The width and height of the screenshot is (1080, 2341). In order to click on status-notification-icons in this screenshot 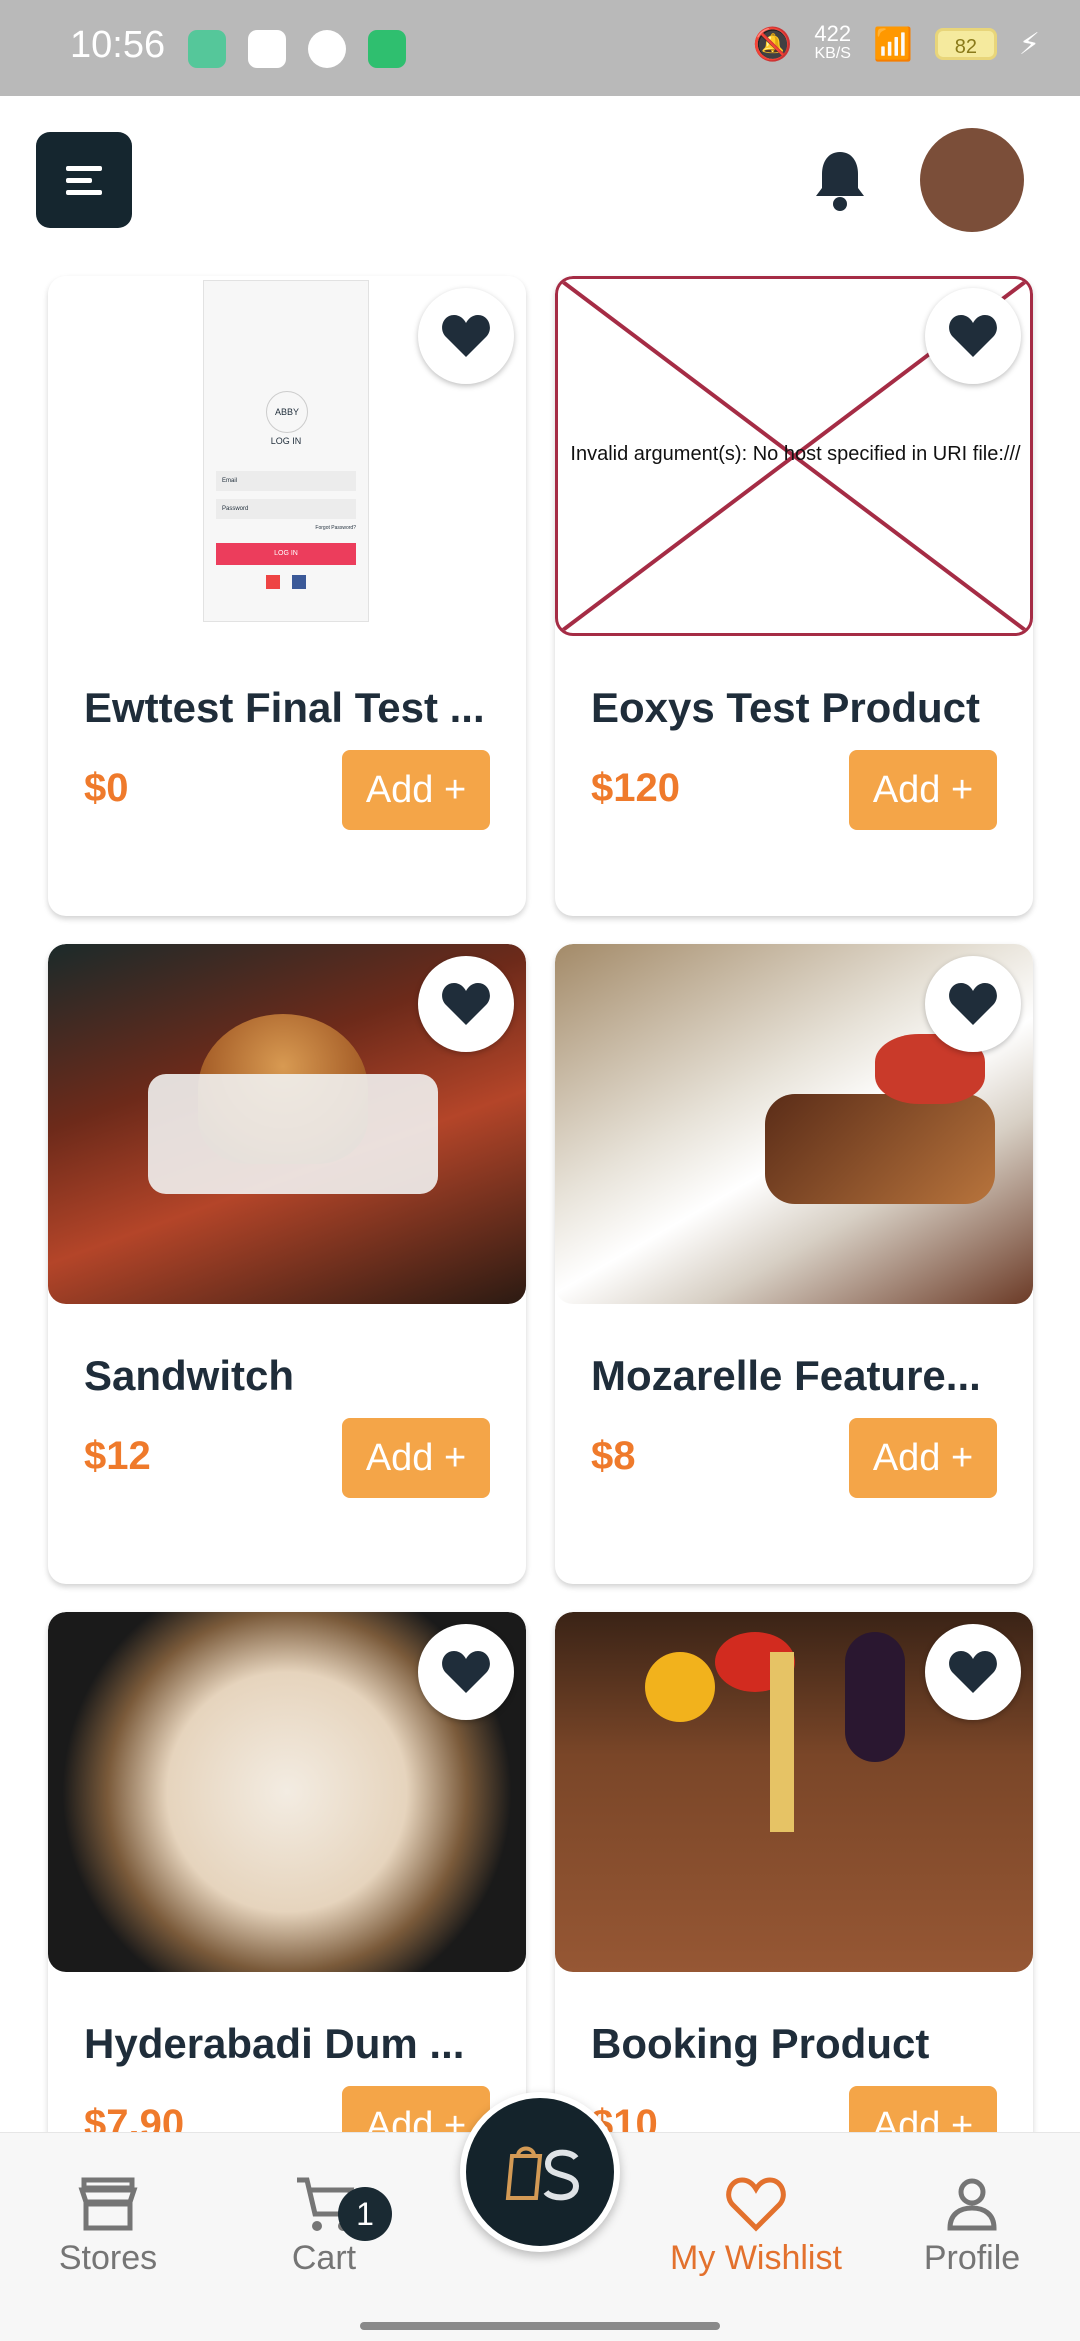, I will do `click(297, 49)`.